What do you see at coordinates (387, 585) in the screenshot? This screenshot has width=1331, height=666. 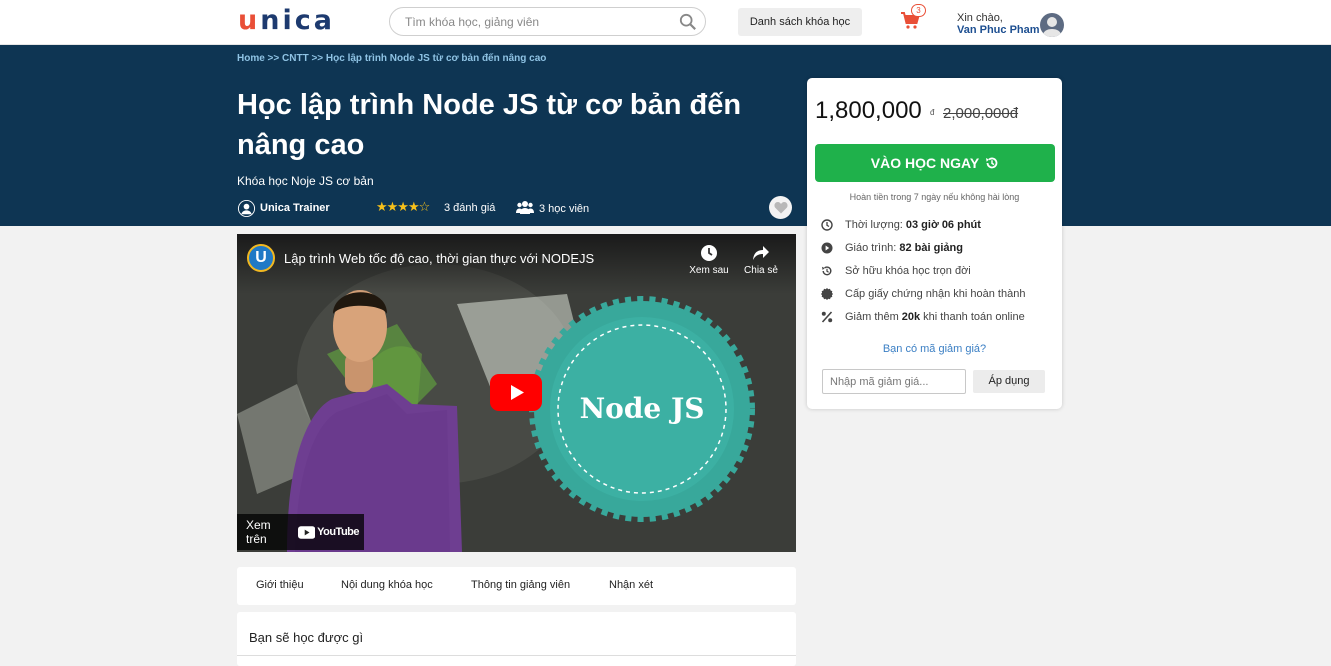 I see `tab-content: Nội dung khóa học` at bounding box center [387, 585].